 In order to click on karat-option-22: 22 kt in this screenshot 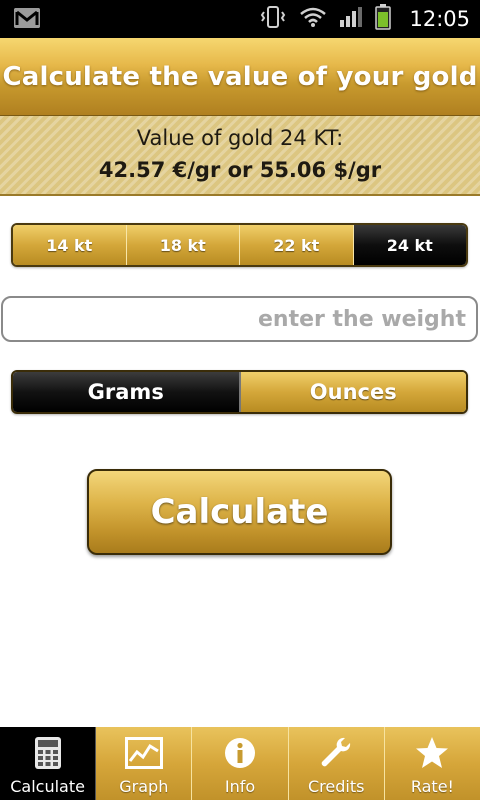, I will do `click(297, 245)`.